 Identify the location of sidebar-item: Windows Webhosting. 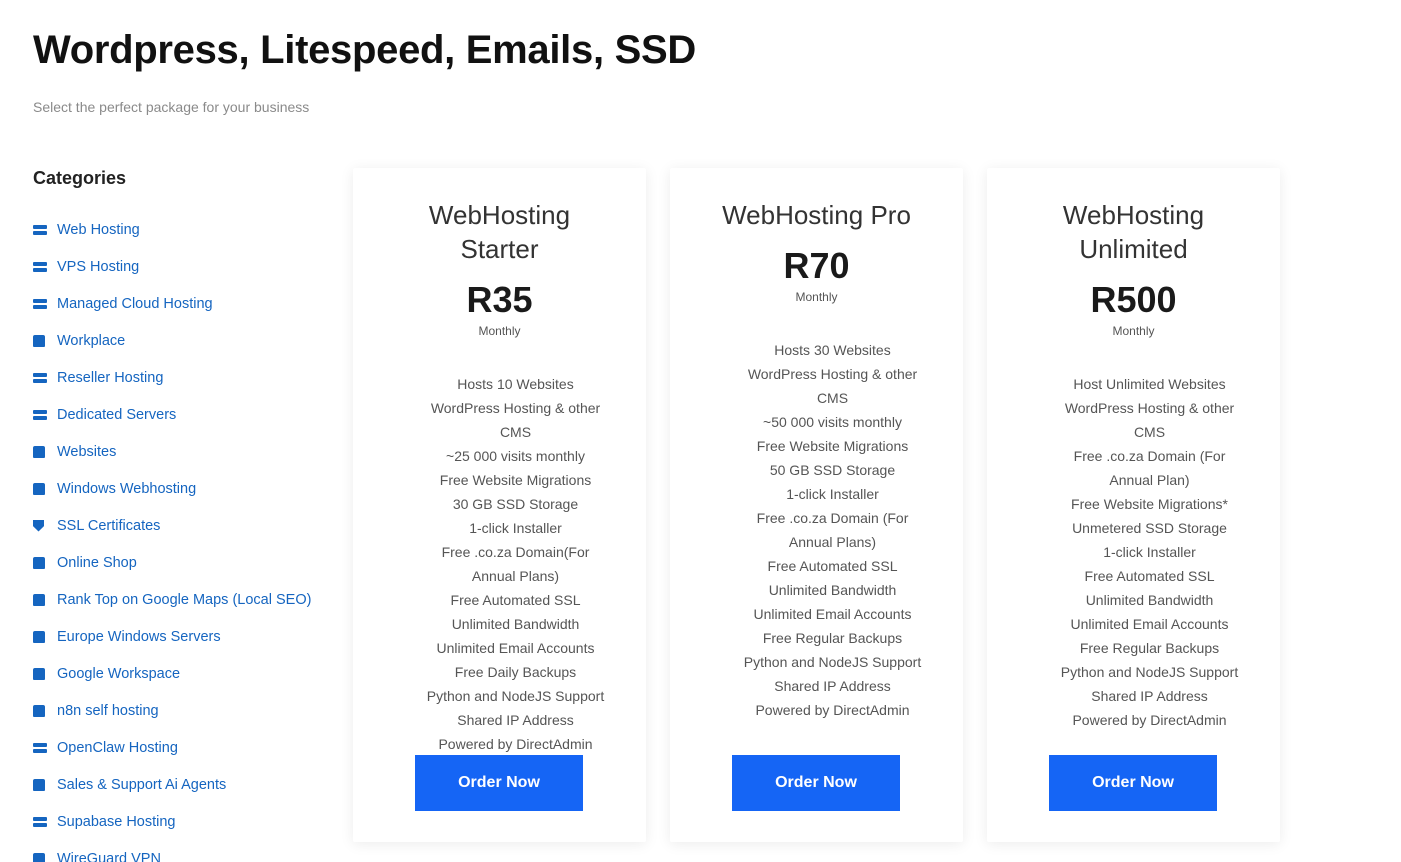
(183, 488).